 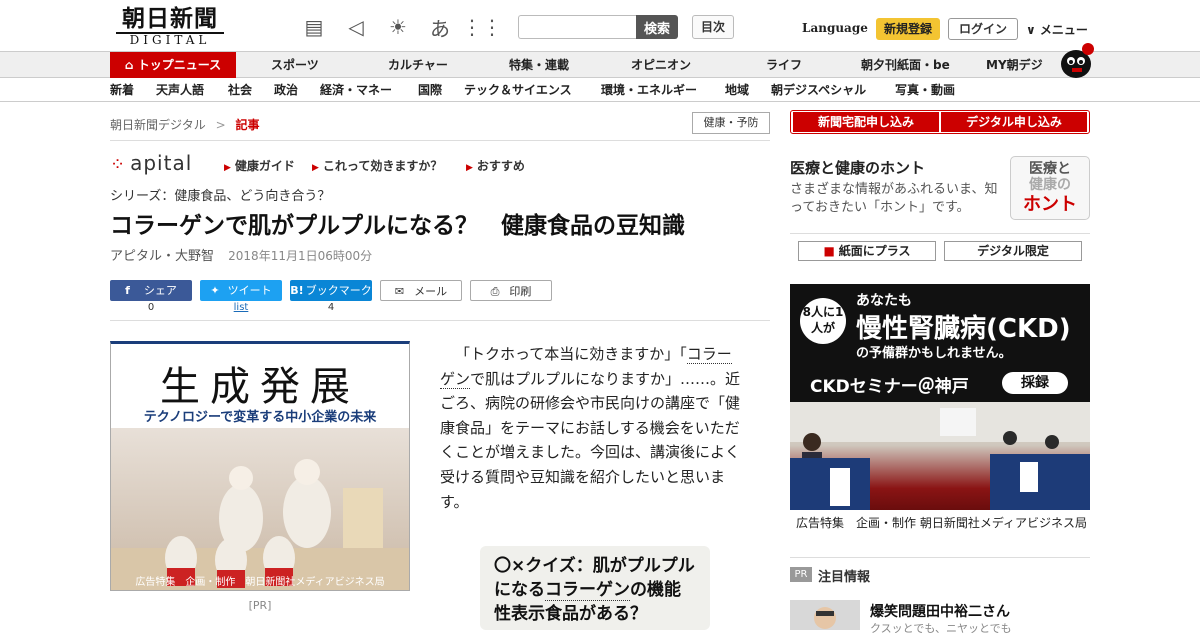 What do you see at coordinates (377, 165) in the screenshot?
I see `apital-link-does-it-work: これって効きますか？` at bounding box center [377, 165].